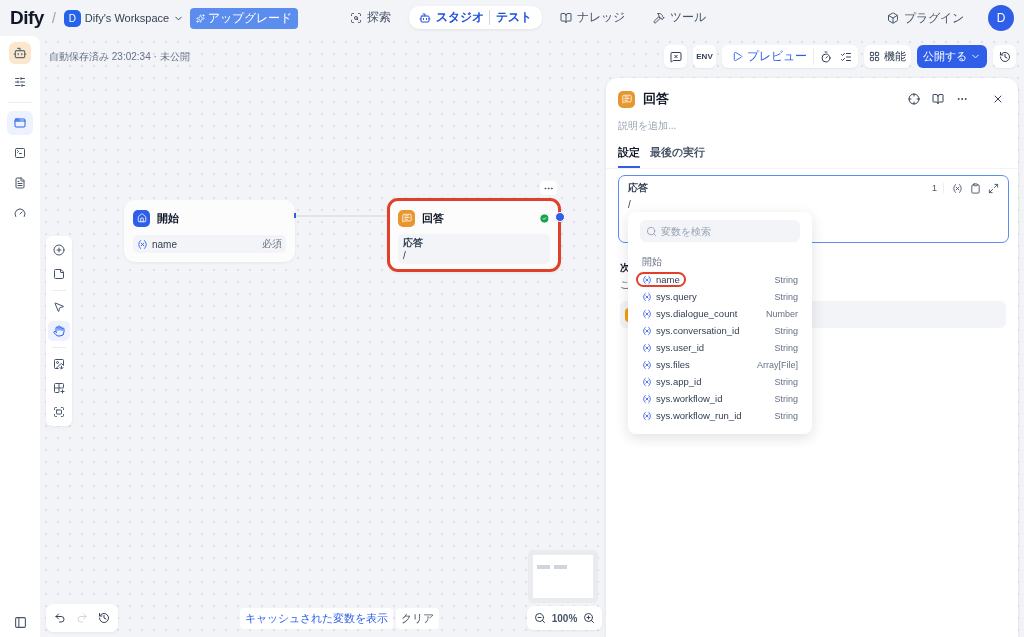  Describe the element at coordinates (59, 307) in the screenshot. I see `pointer-icon` at that location.